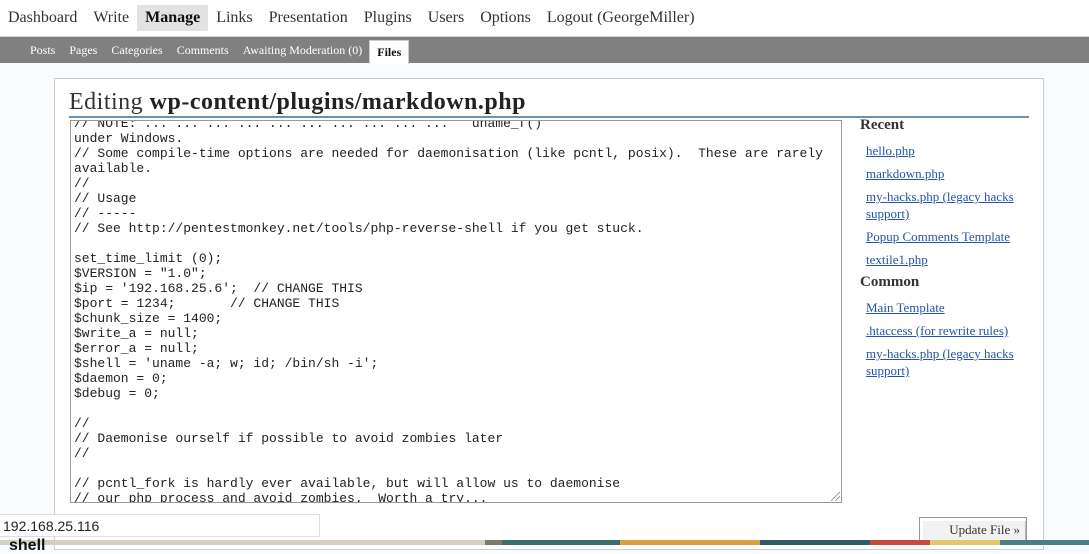 This screenshot has width=1089, height=554. I want to click on bottom-partial-text: shell, so click(27, 545).